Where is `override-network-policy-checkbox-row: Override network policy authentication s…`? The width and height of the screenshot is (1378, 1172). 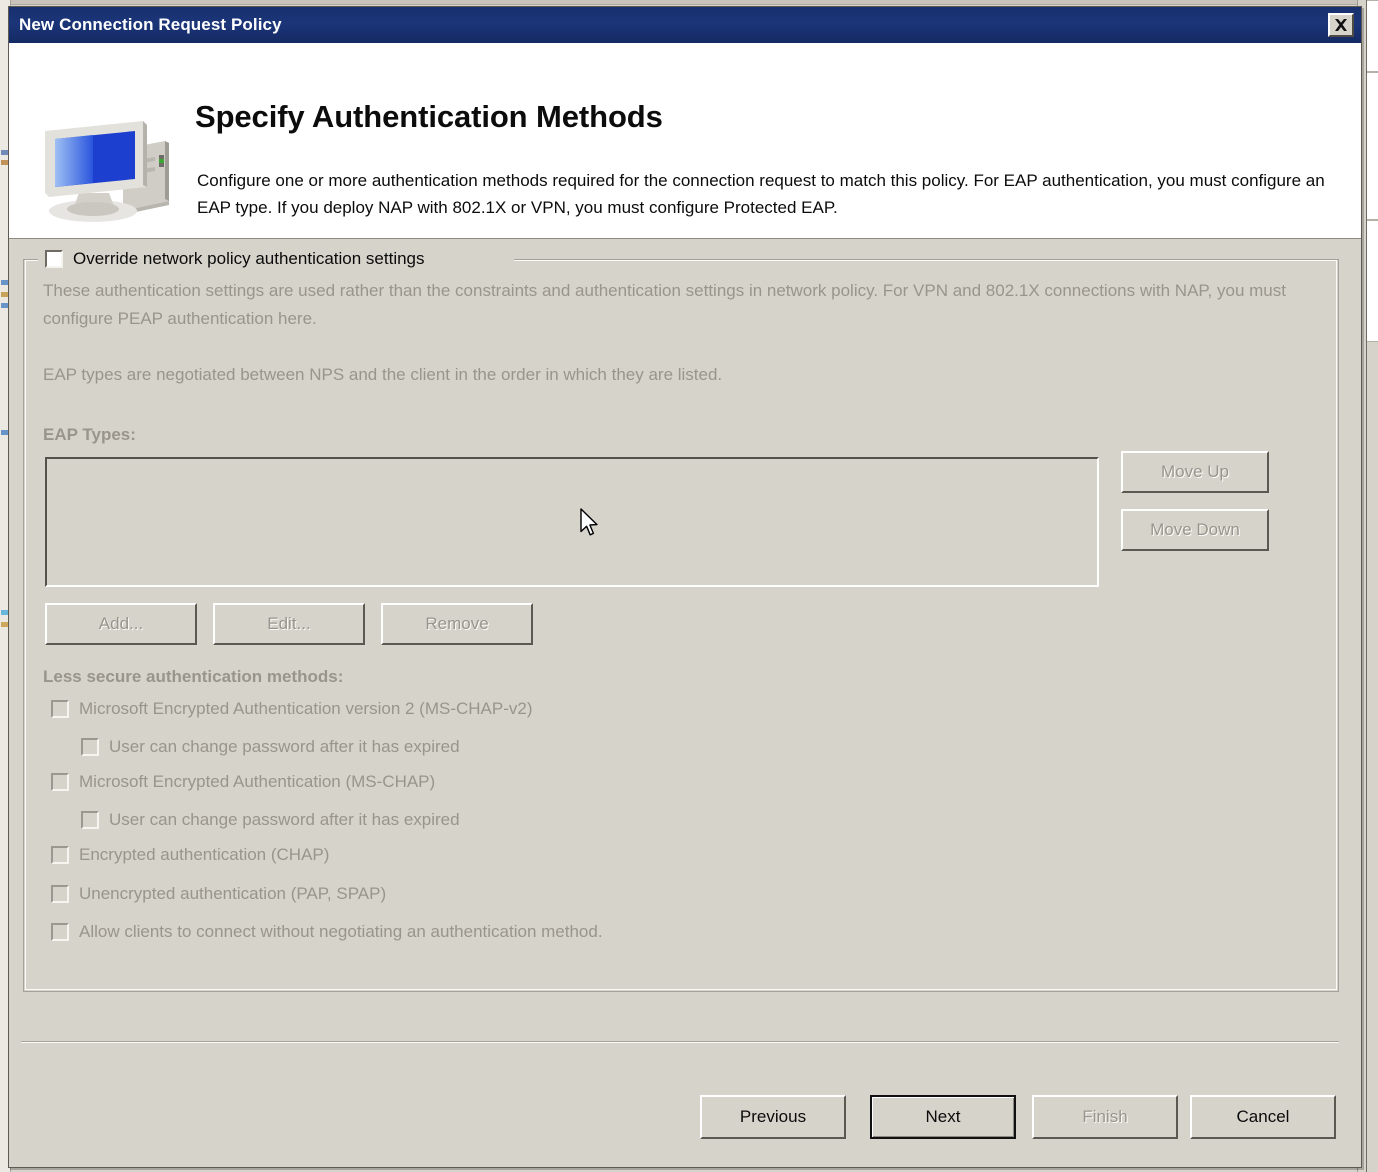 override-network-policy-checkbox-row: Override network policy authentication s… is located at coordinates (238, 259).